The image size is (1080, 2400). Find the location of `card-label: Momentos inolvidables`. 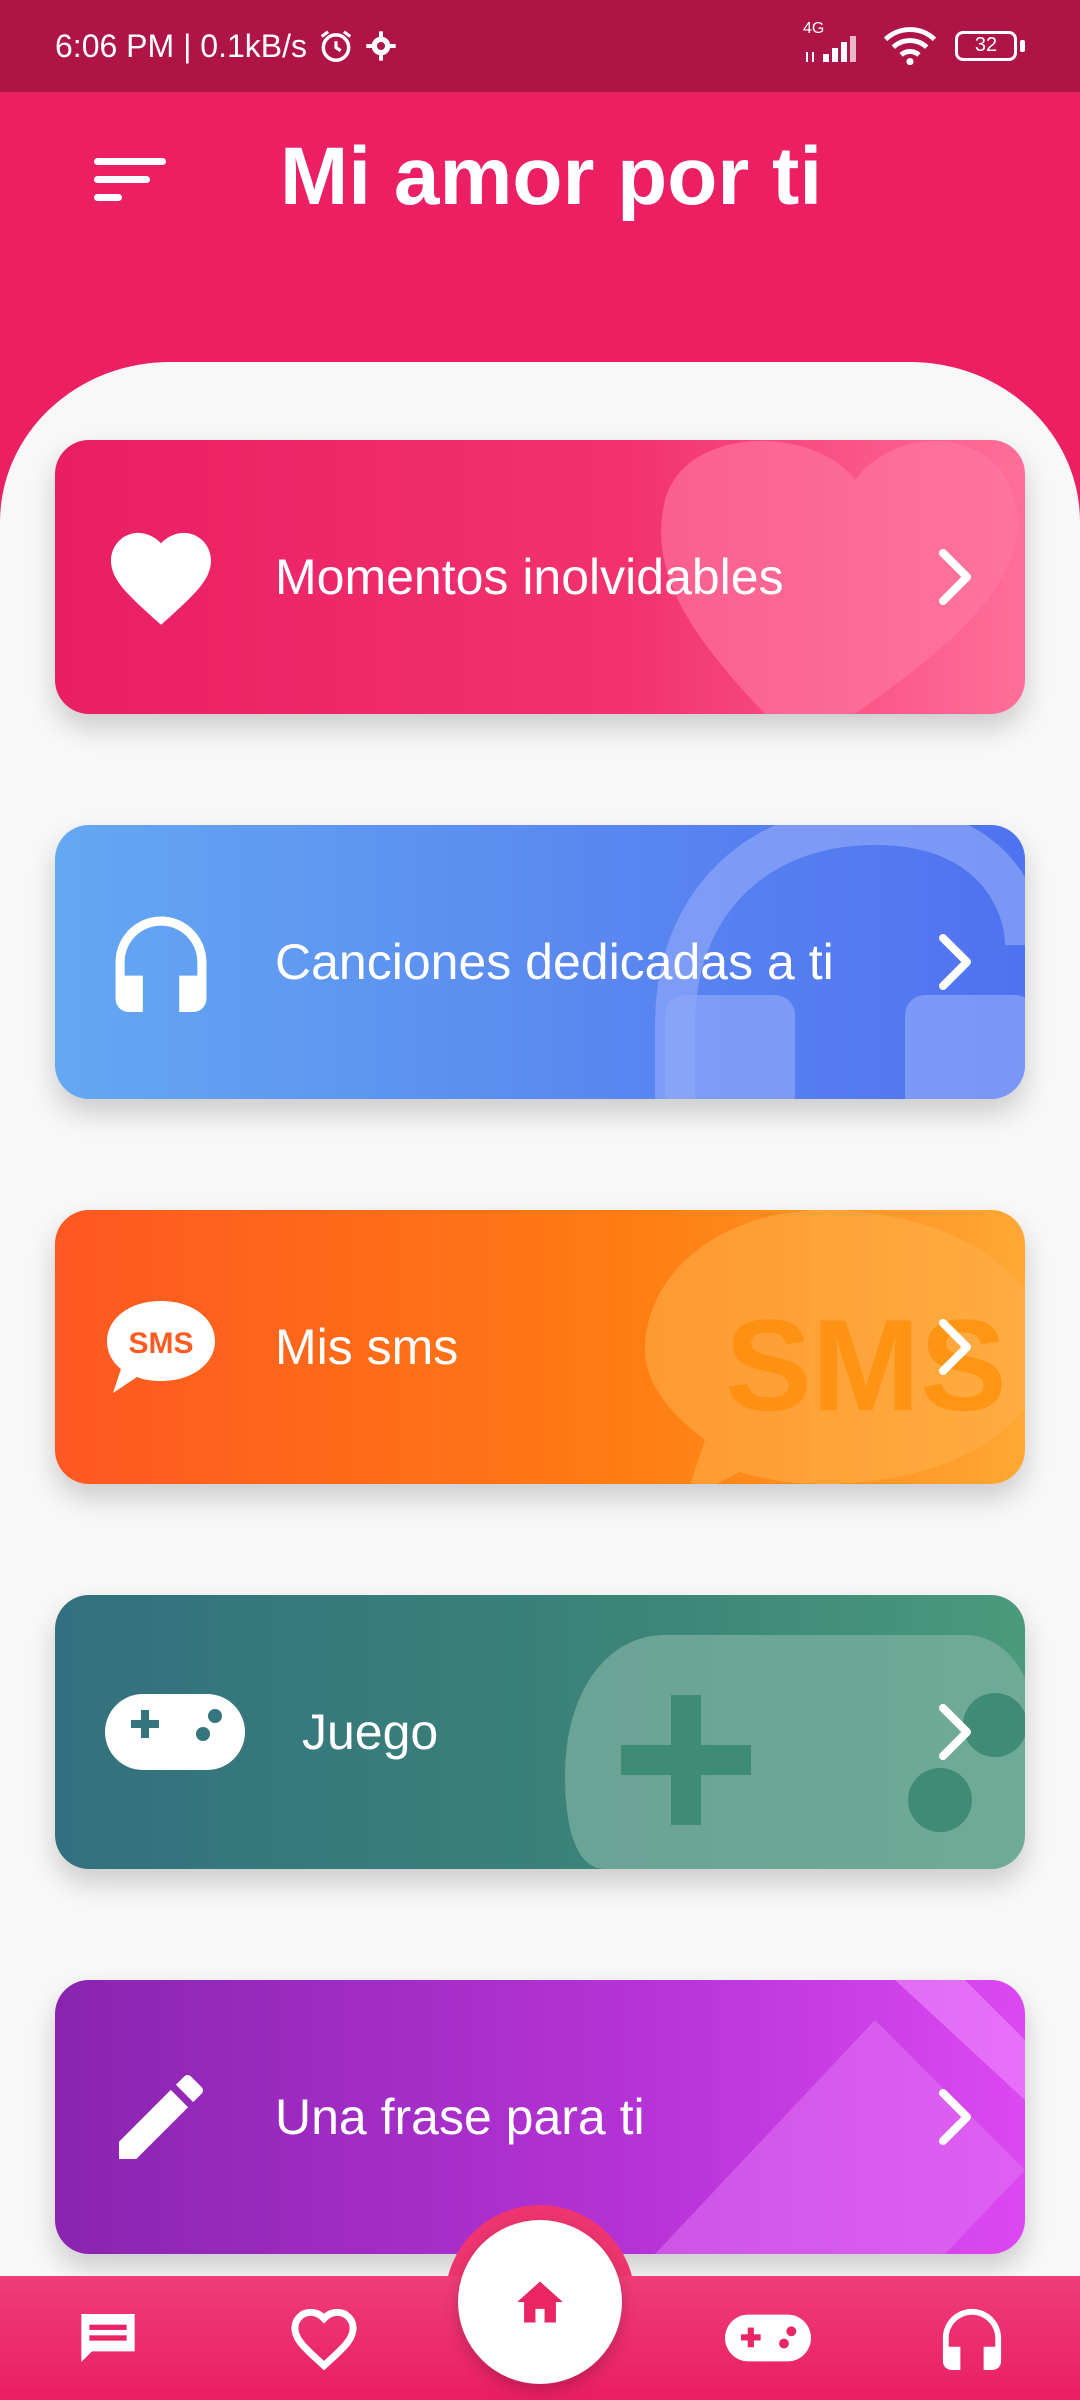

card-label: Momentos inolvidables is located at coordinates (529, 577).